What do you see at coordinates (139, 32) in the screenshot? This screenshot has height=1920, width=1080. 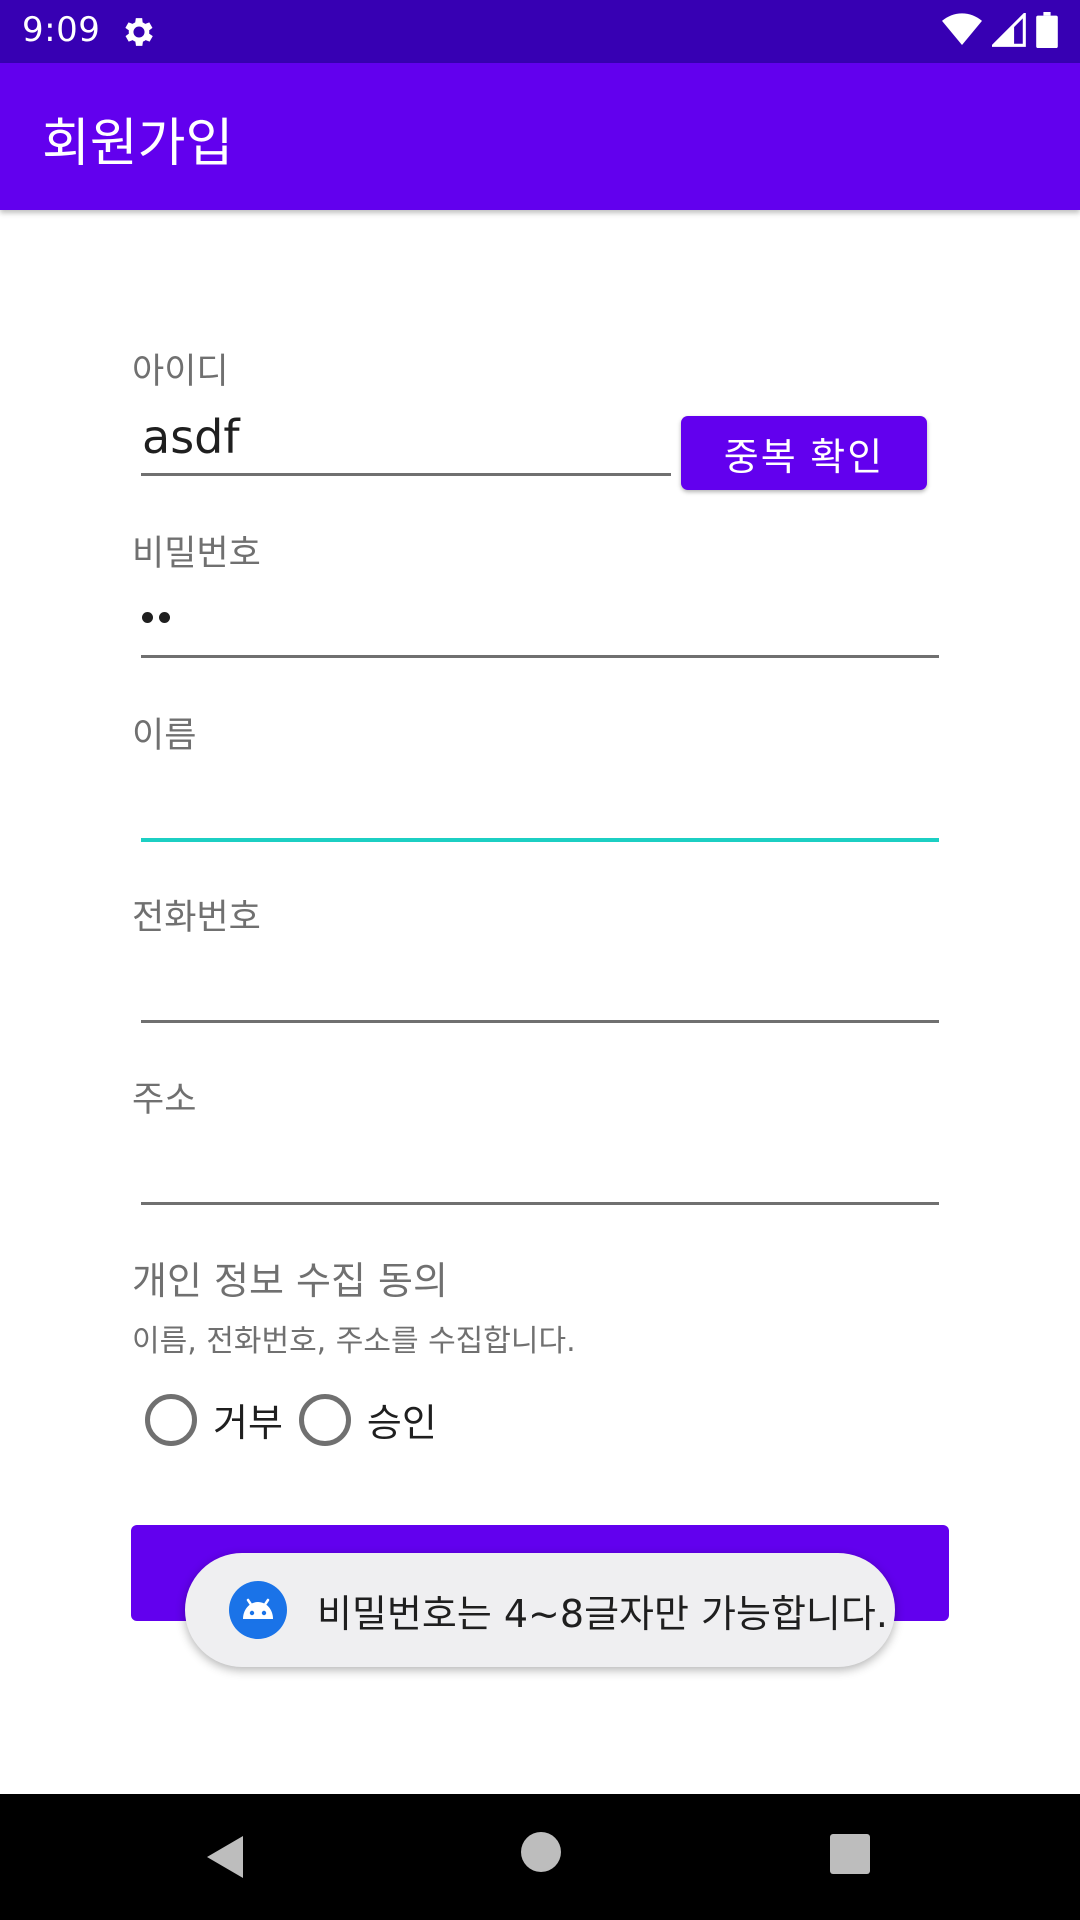 I see `gear-icon` at bounding box center [139, 32].